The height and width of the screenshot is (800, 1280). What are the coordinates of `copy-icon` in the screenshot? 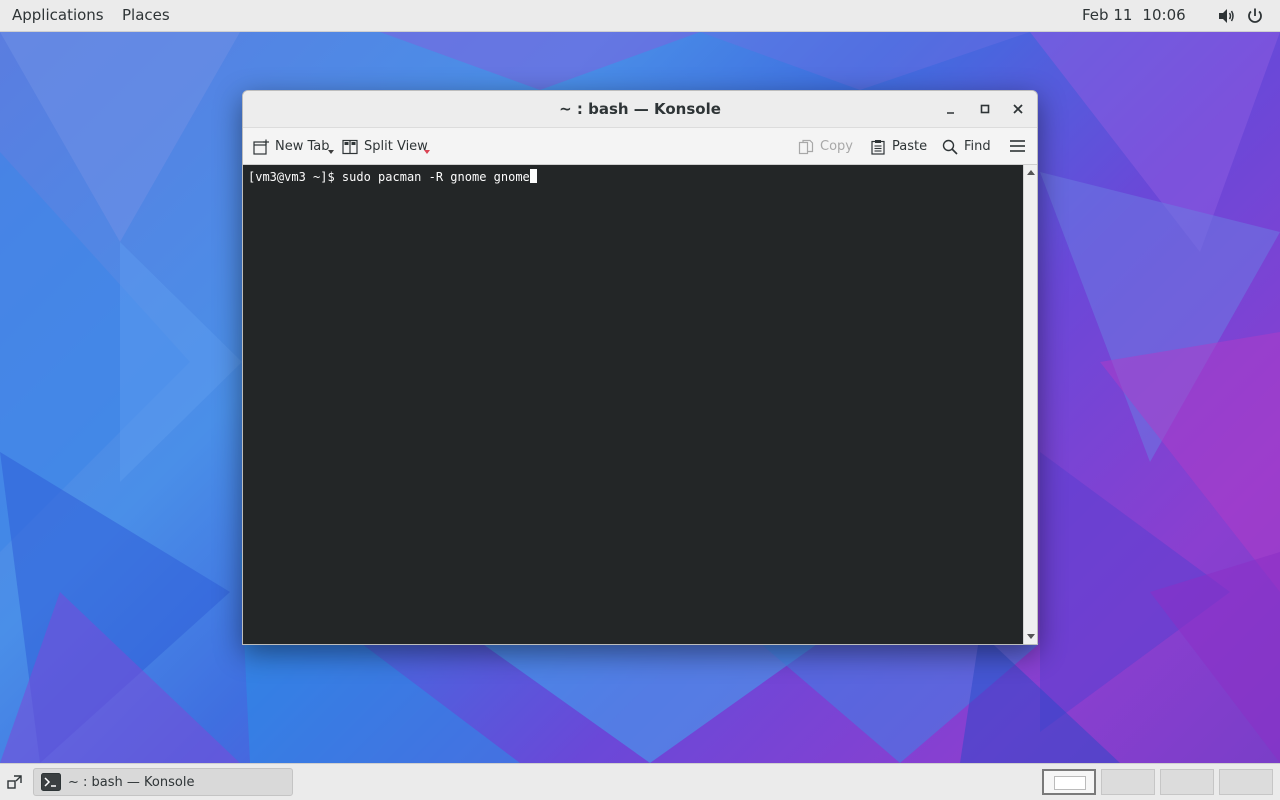 It's located at (806, 146).